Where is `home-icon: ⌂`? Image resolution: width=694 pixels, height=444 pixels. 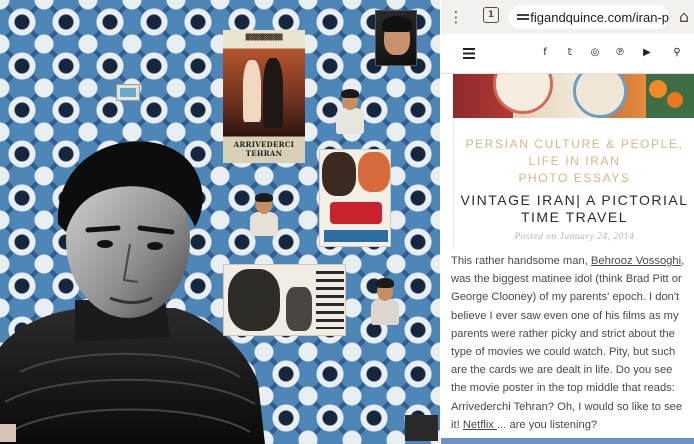
home-icon: ⌂ is located at coordinates (684, 16).